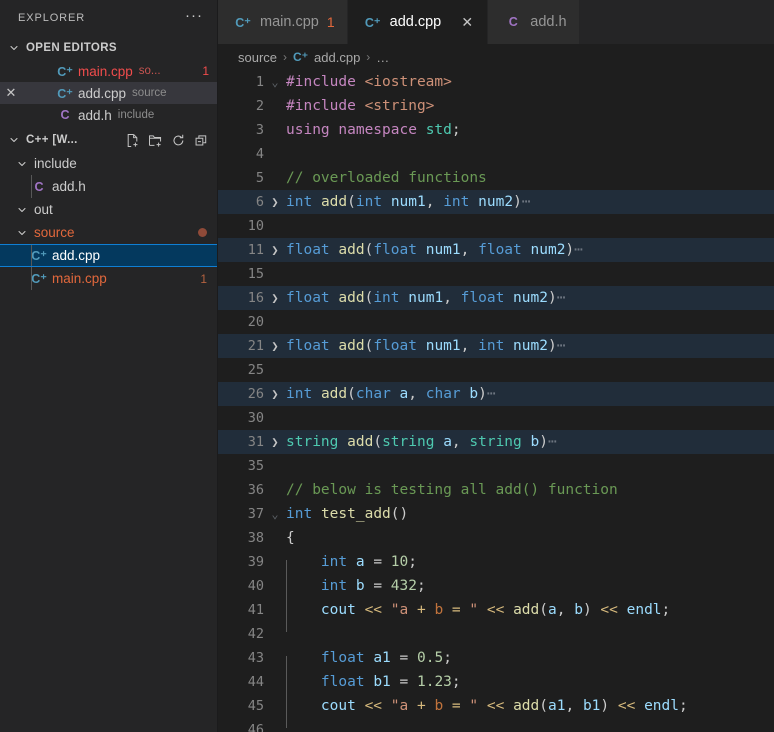 This screenshot has height=732, width=774. What do you see at coordinates (108, 163) in the screenshot?
I see `tree-folder-row: include` at bounding box center [108, 163].